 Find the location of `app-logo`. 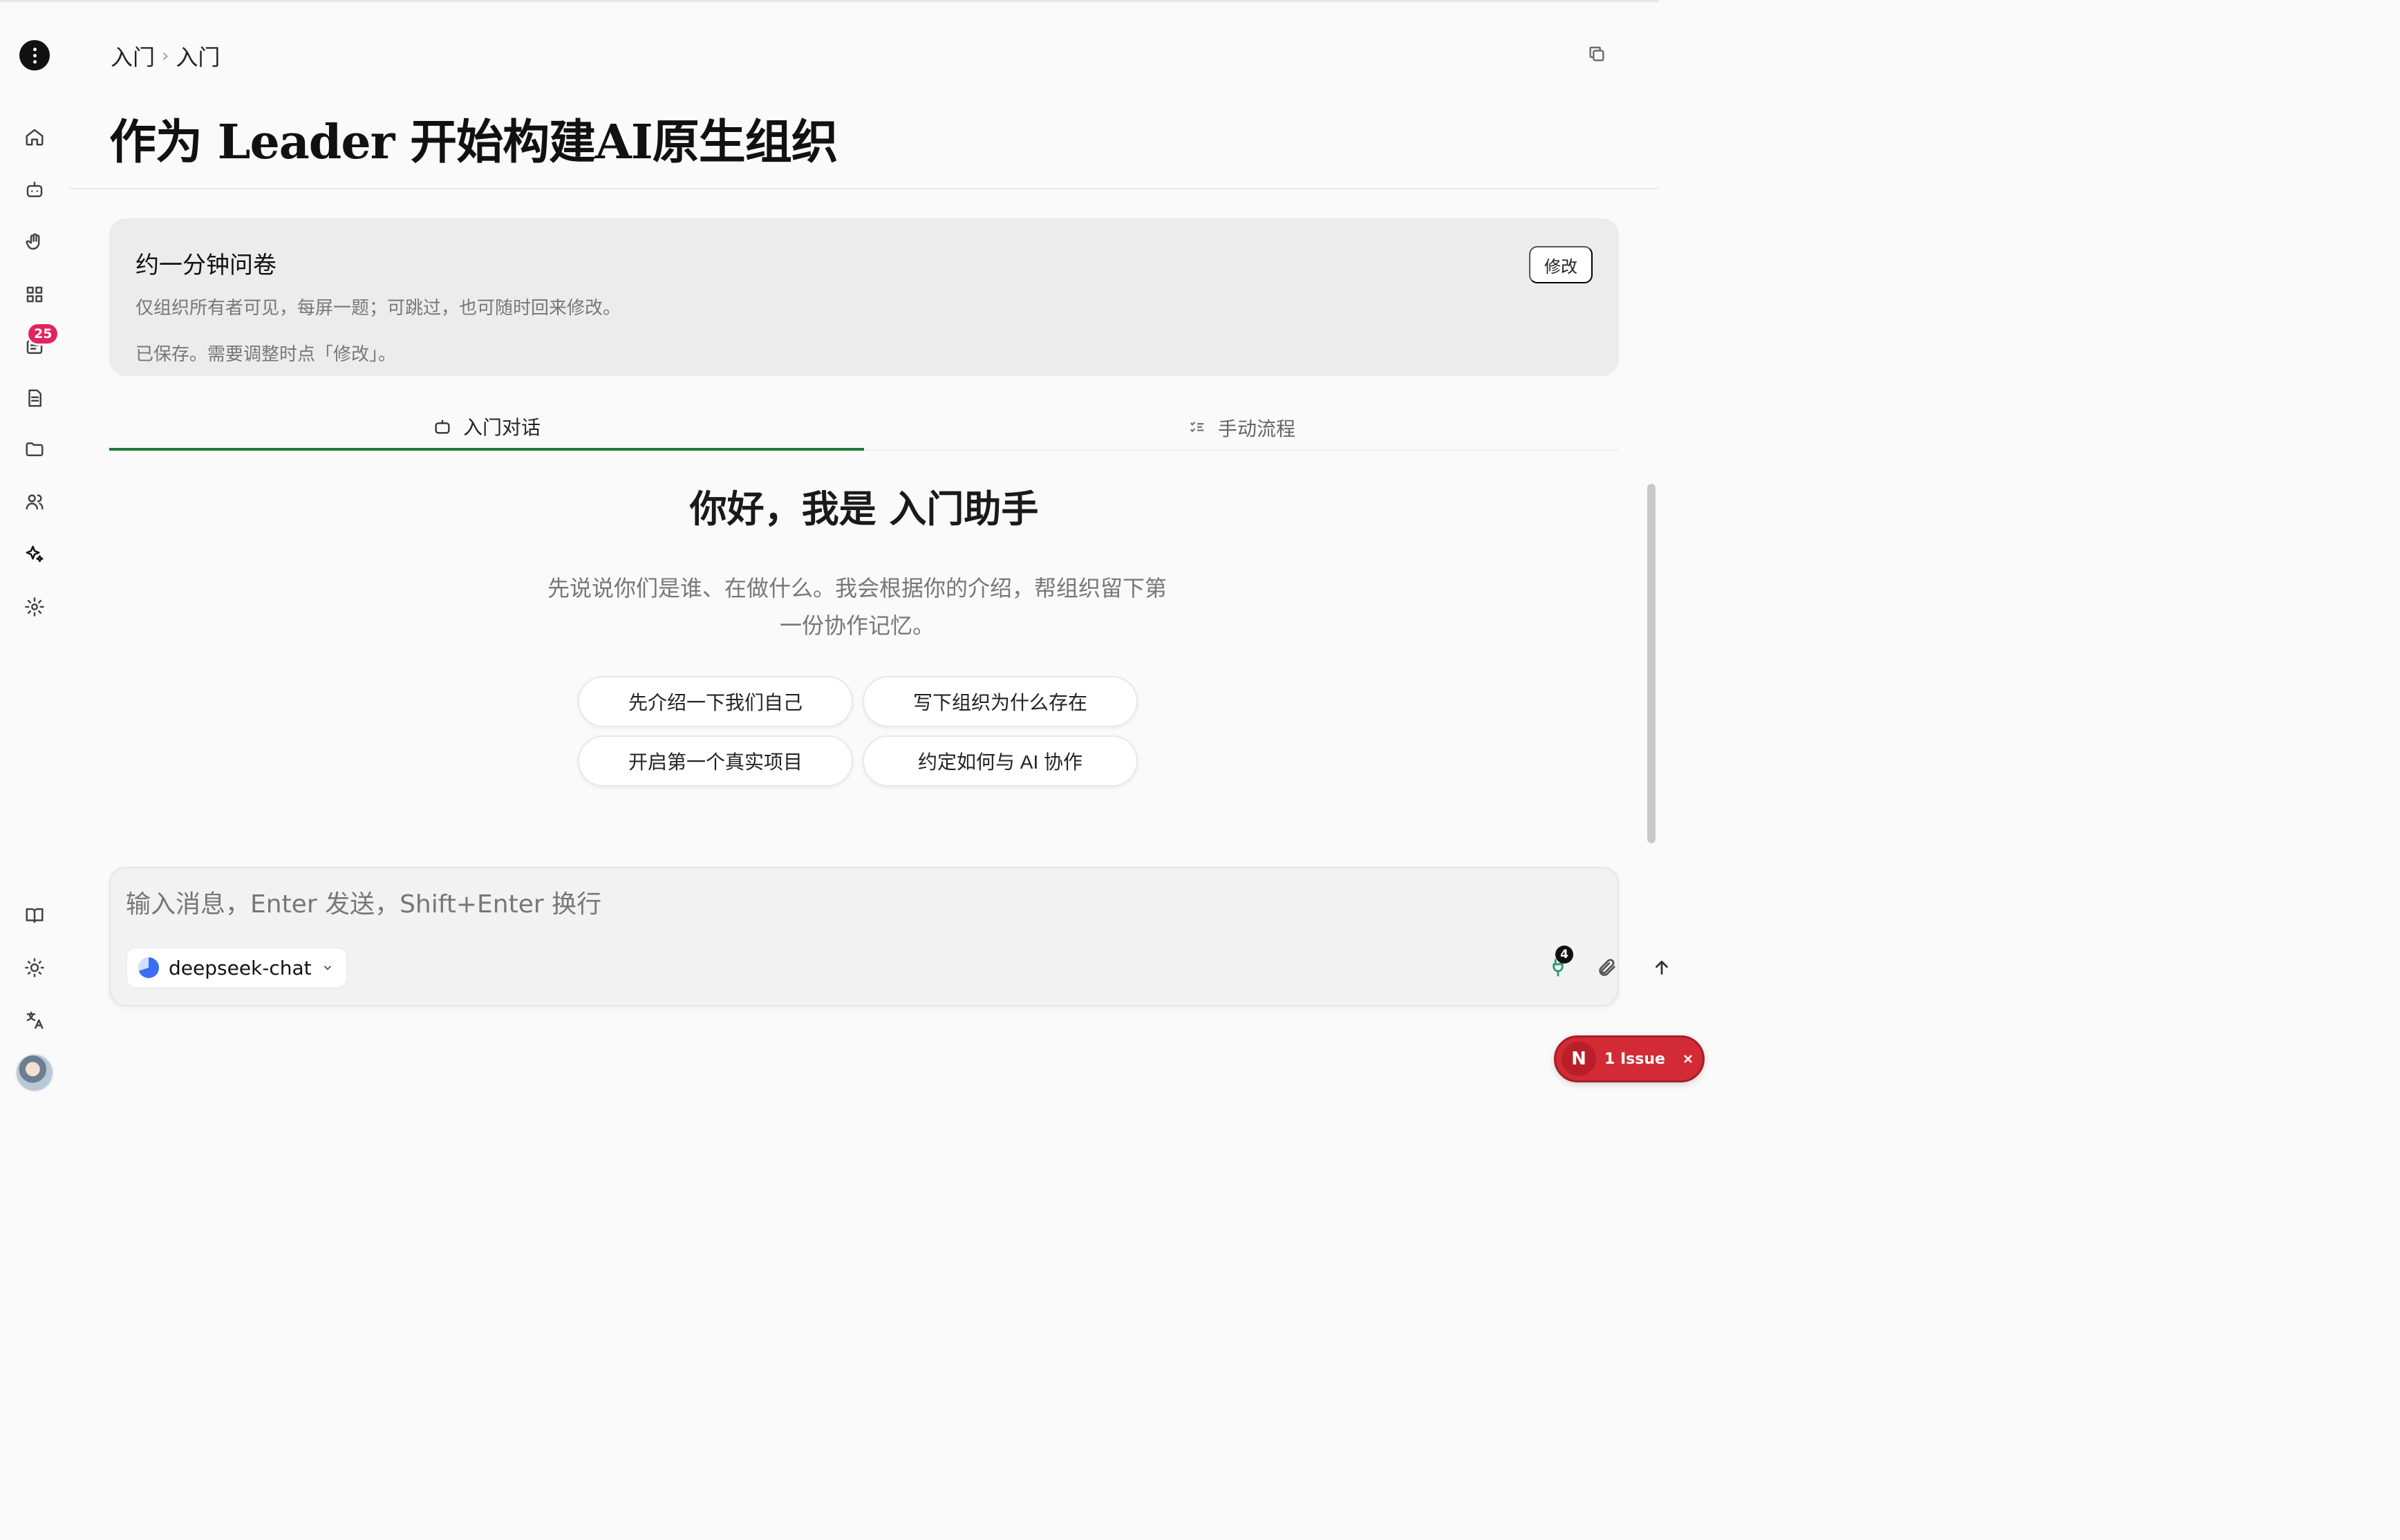

app-logo is located at coordinates (34, 55).